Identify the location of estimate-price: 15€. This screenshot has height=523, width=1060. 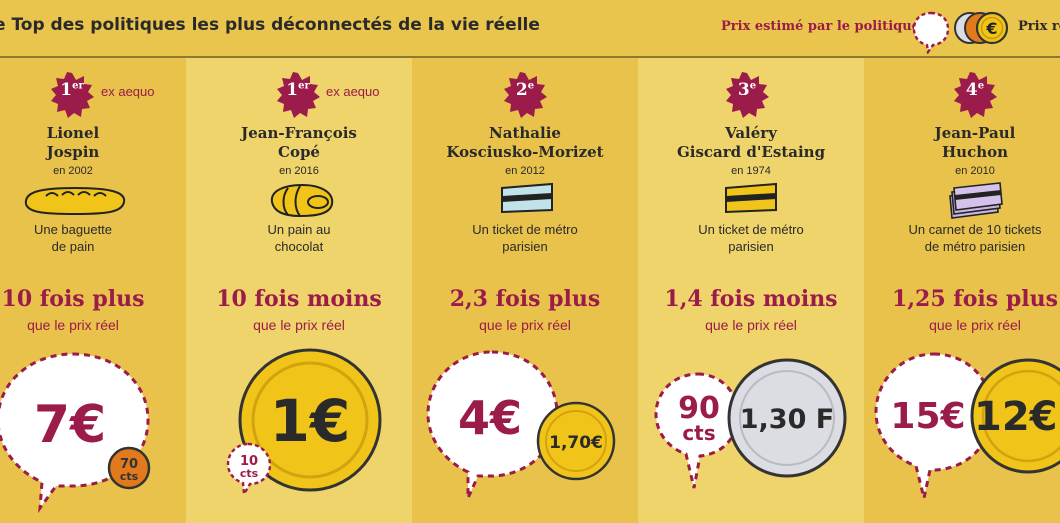
(927, 416).